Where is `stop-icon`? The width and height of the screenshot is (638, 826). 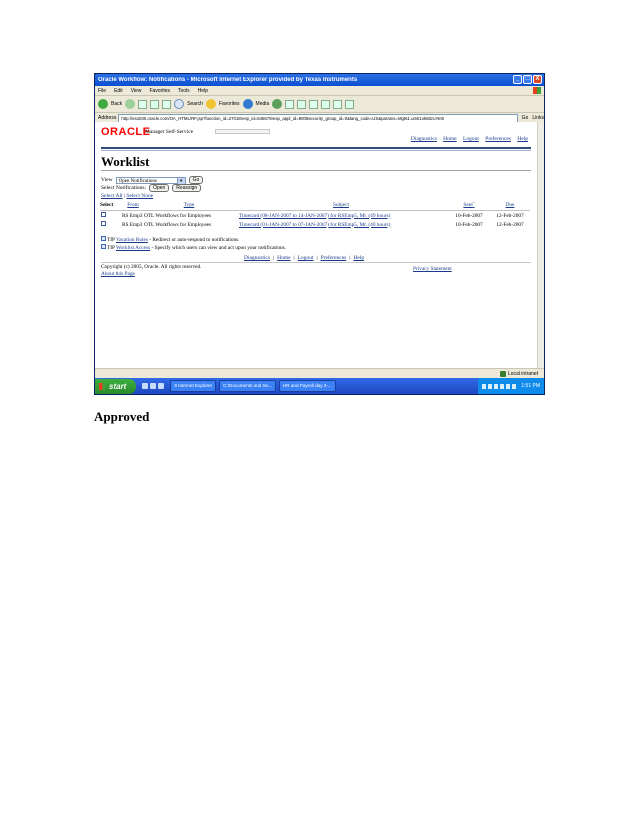 stop-icon is located at coordinates (143, 104).